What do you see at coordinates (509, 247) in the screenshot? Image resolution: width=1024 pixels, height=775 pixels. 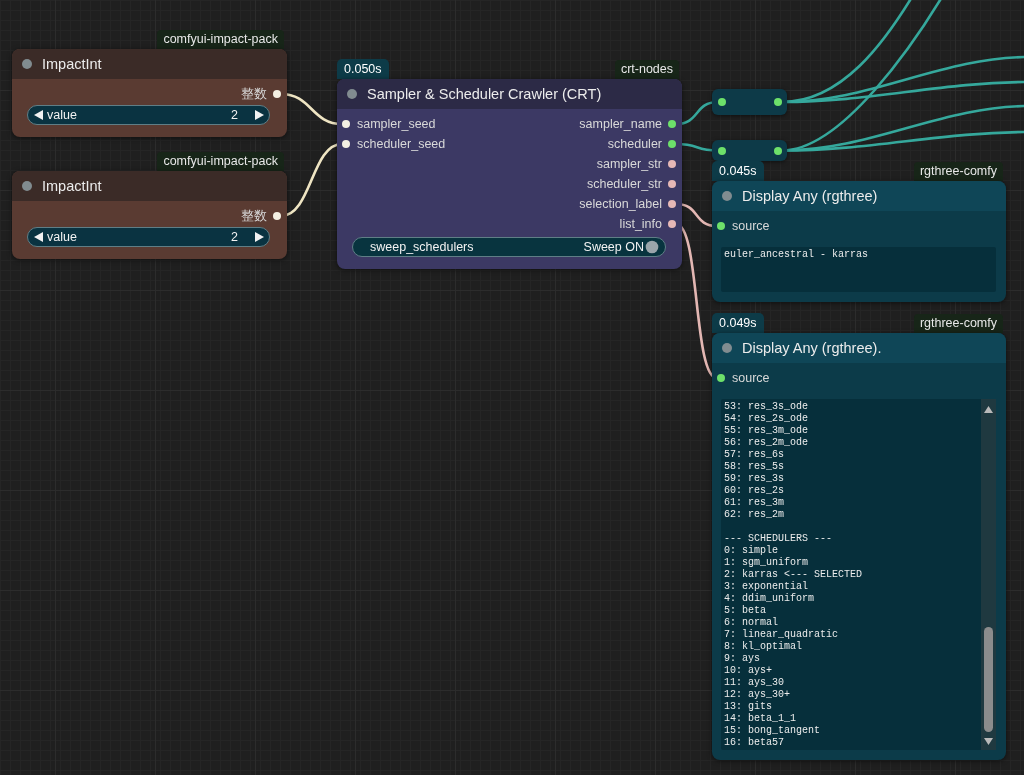 I see `toggle-widget: sweep_schedulers Sweep ON` at bounding box center [509, 247].